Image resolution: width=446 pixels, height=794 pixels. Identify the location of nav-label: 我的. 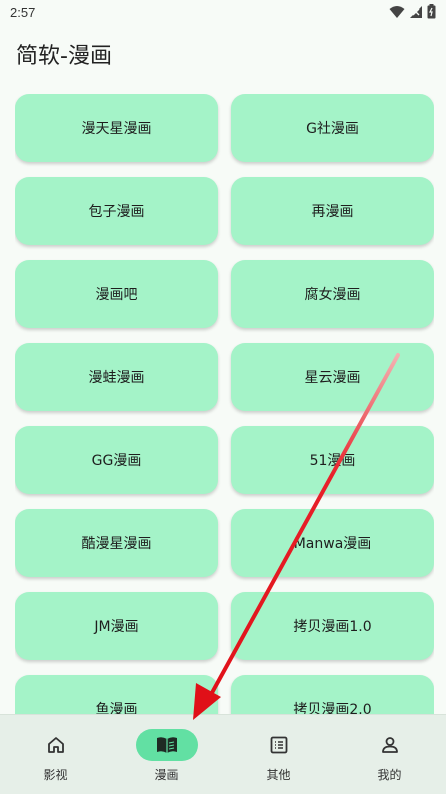
(389, 775).